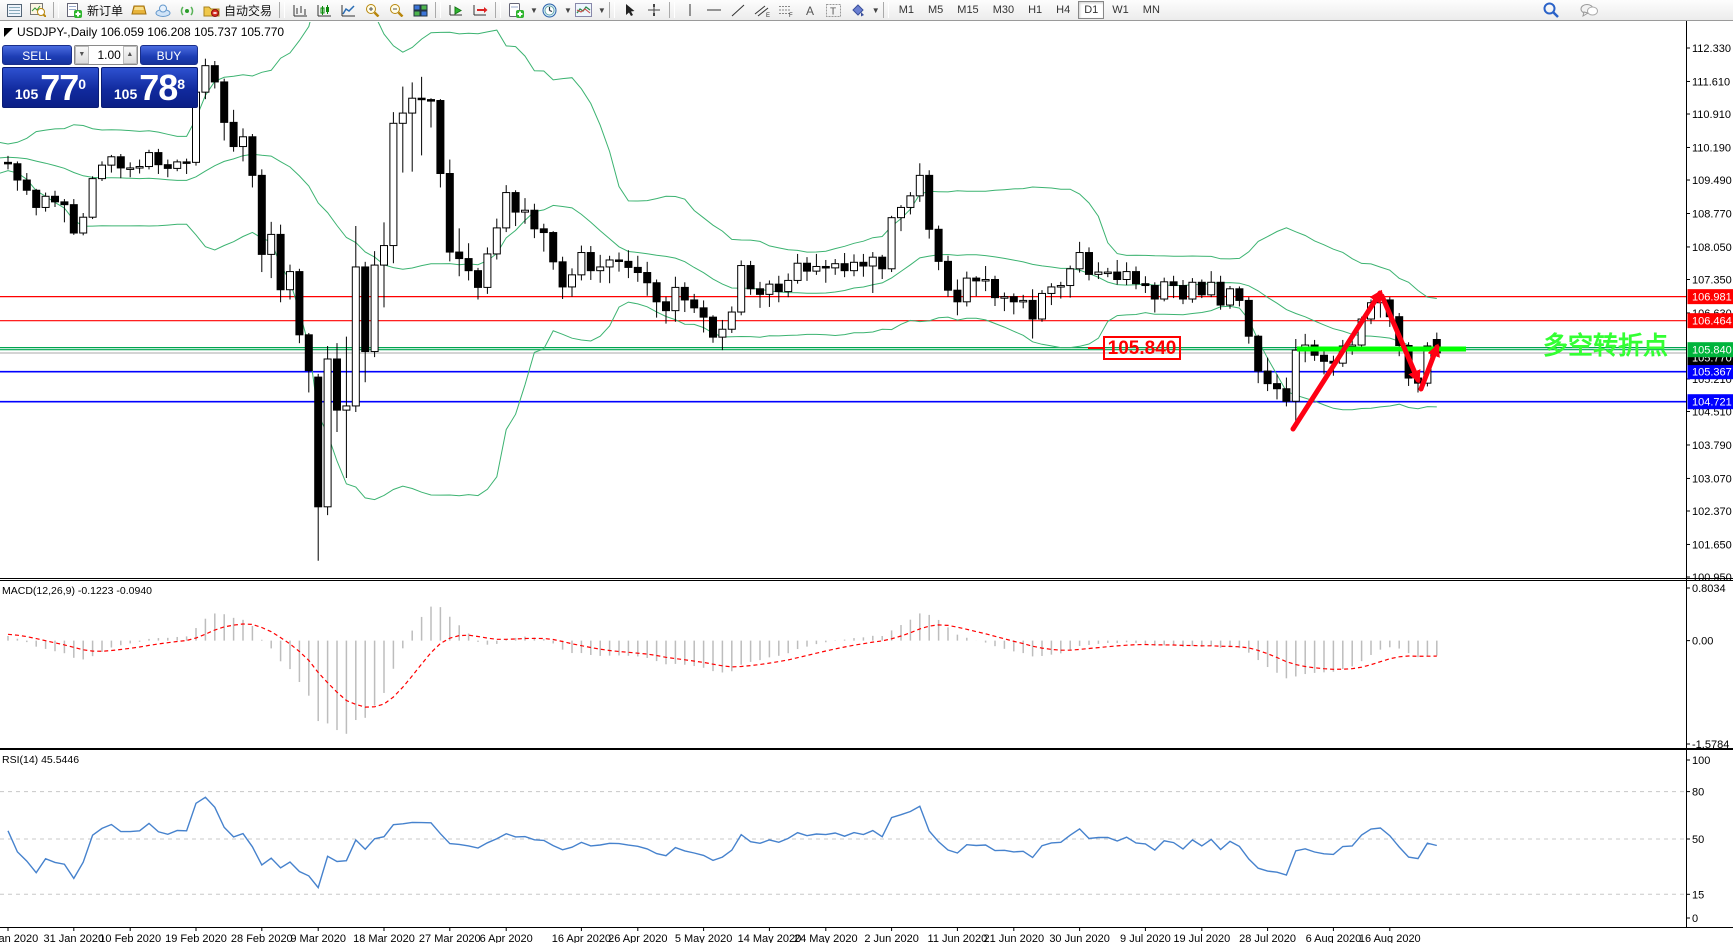 The image size is (1733, 943). I want to click on price-axis-tick: 103.790, so click(1712, 446).